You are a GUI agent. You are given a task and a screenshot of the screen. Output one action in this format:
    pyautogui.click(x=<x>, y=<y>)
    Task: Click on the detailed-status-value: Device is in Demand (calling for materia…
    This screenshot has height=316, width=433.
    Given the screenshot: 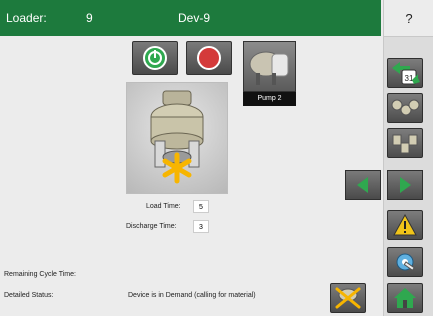 What is the action you would take?
    pyautogui.click(x=192, y=295)
    